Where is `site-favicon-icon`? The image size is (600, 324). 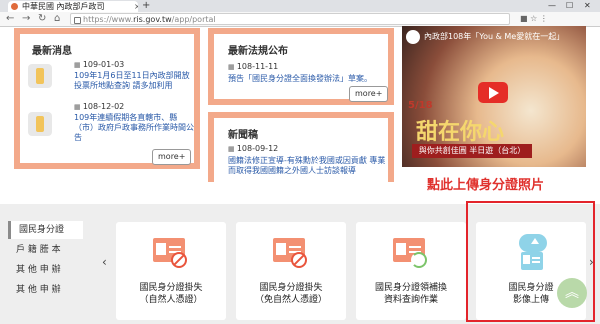 site-favicon-icon is located at coordinates (14, 6).